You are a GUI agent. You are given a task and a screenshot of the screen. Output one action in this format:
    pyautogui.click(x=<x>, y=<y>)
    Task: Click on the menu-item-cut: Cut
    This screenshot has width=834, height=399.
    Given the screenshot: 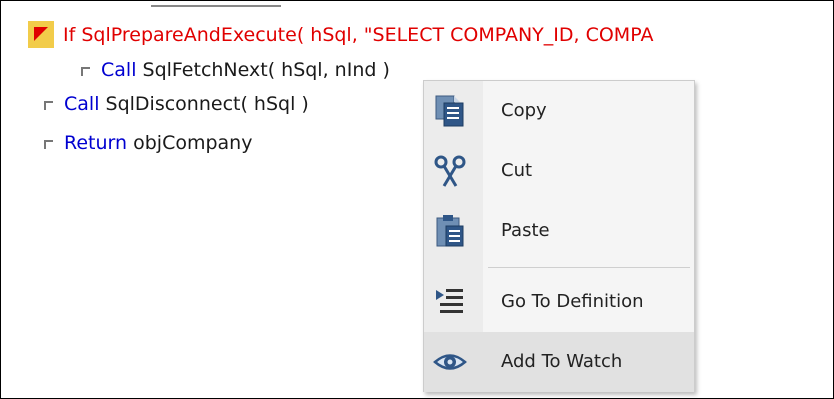 What is the action you would take?
    pyautogui.click(x=559, y=171)
    